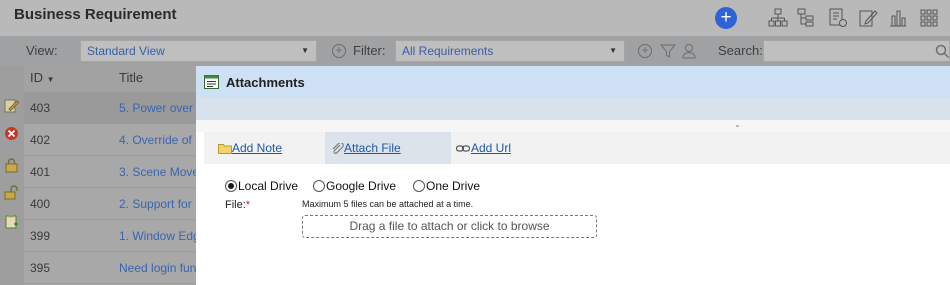 The width and height of the screenshot is (950, 285). What do you see at coordinates (112, 140) in the screenshot?
I see `table-row: 402 4. Override of` at bounding box center [112, 140].